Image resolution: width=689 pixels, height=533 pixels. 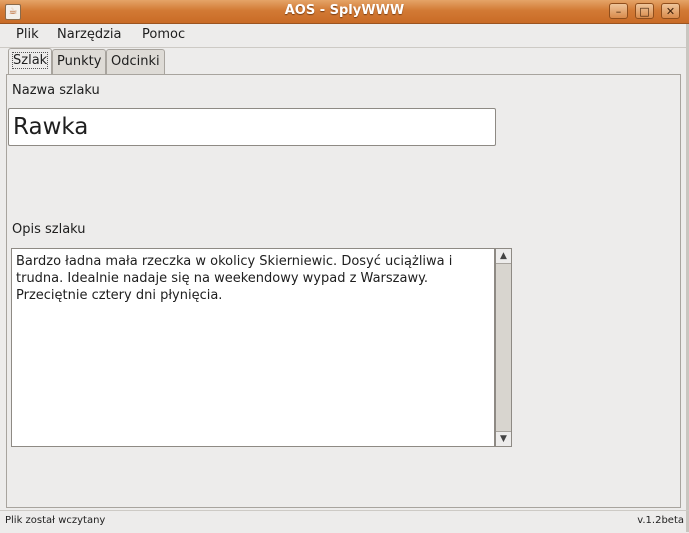 I want to click on tab-punkty: Punkty, so click(x=79, y=61).